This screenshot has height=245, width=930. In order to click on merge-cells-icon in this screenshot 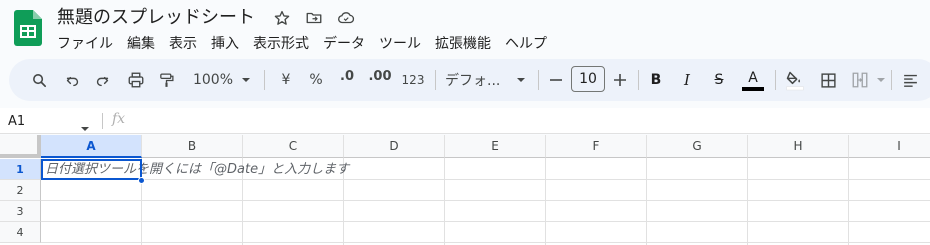, I will do `click(860, 80)`.